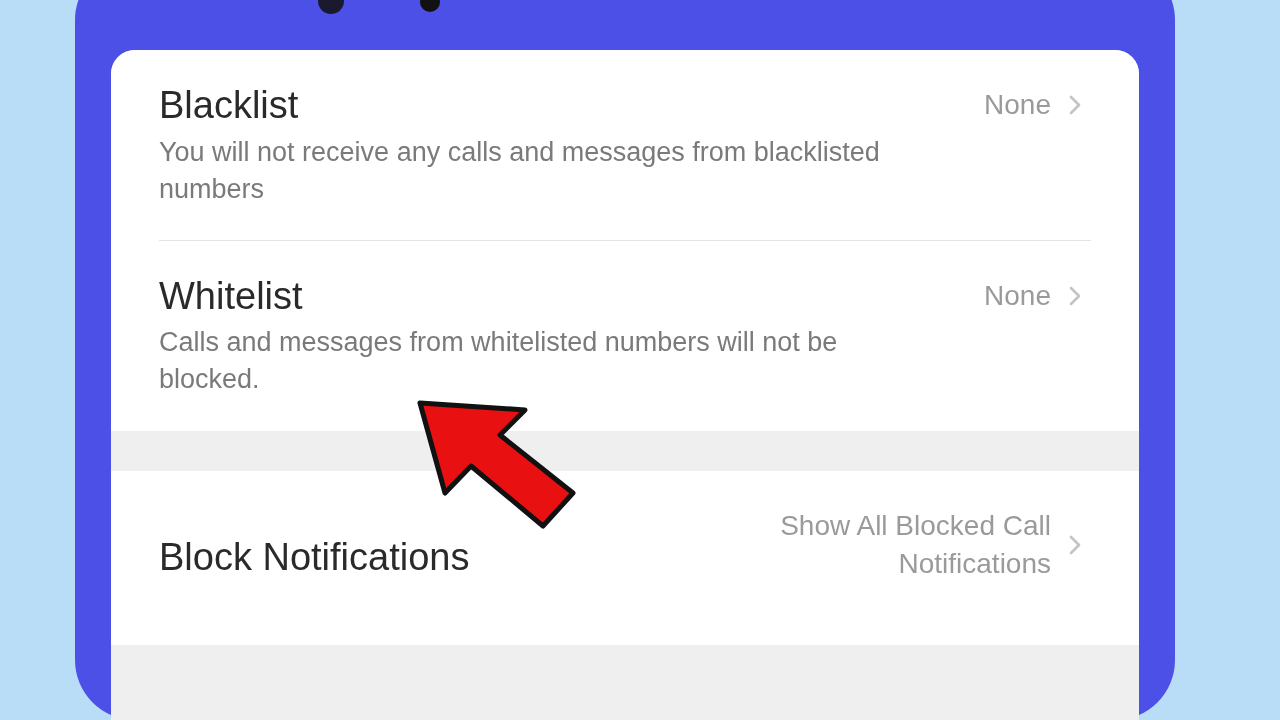 This screenshot has width=1280, height=720. I want to click on setting-title: Whitelist, so click(231, 296).